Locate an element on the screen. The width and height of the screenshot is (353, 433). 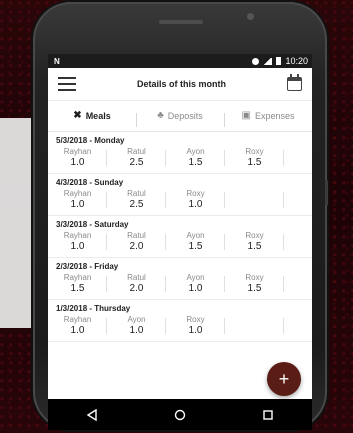
speaker-grille is located at coordinates (181, 22).